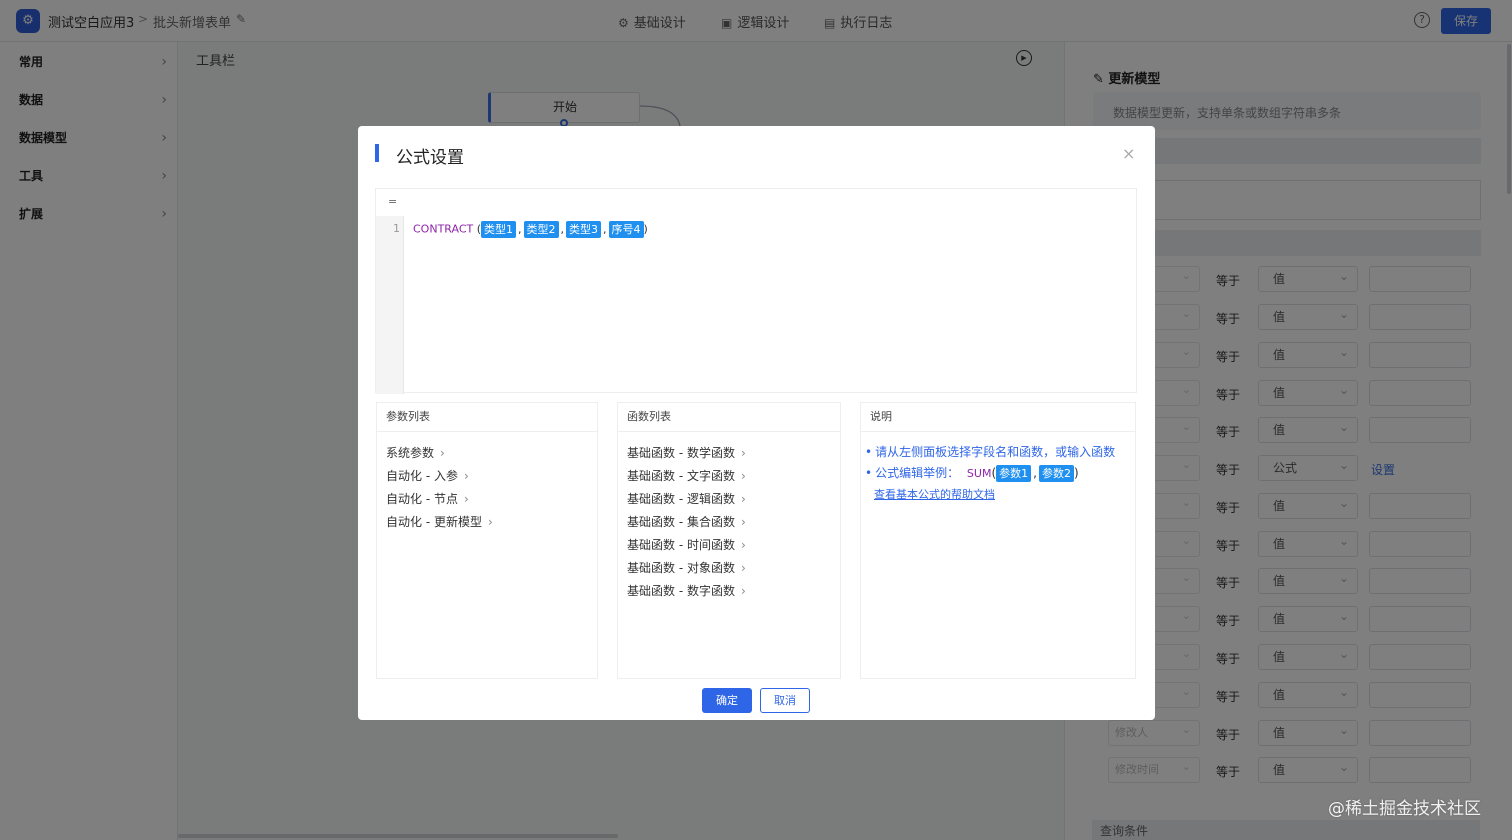 This screenshot has height=840, width=1512. I want to click on function-name: CONTRACT, so click(443, 229).